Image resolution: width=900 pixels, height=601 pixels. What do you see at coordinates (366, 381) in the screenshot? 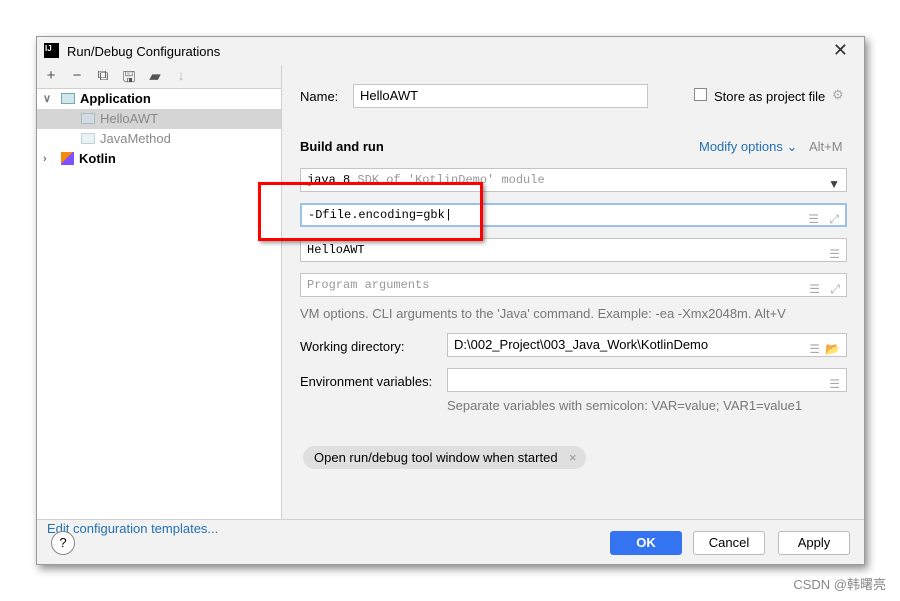
I see `env-label: Environment variables:` at bounding box center [366, 381].